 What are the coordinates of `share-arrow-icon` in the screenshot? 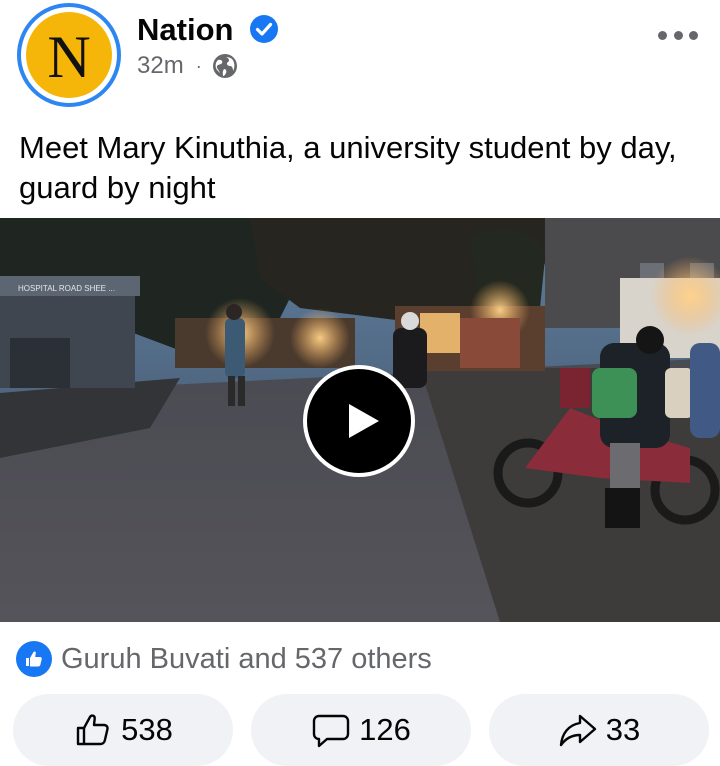 It's located at (577, 730).